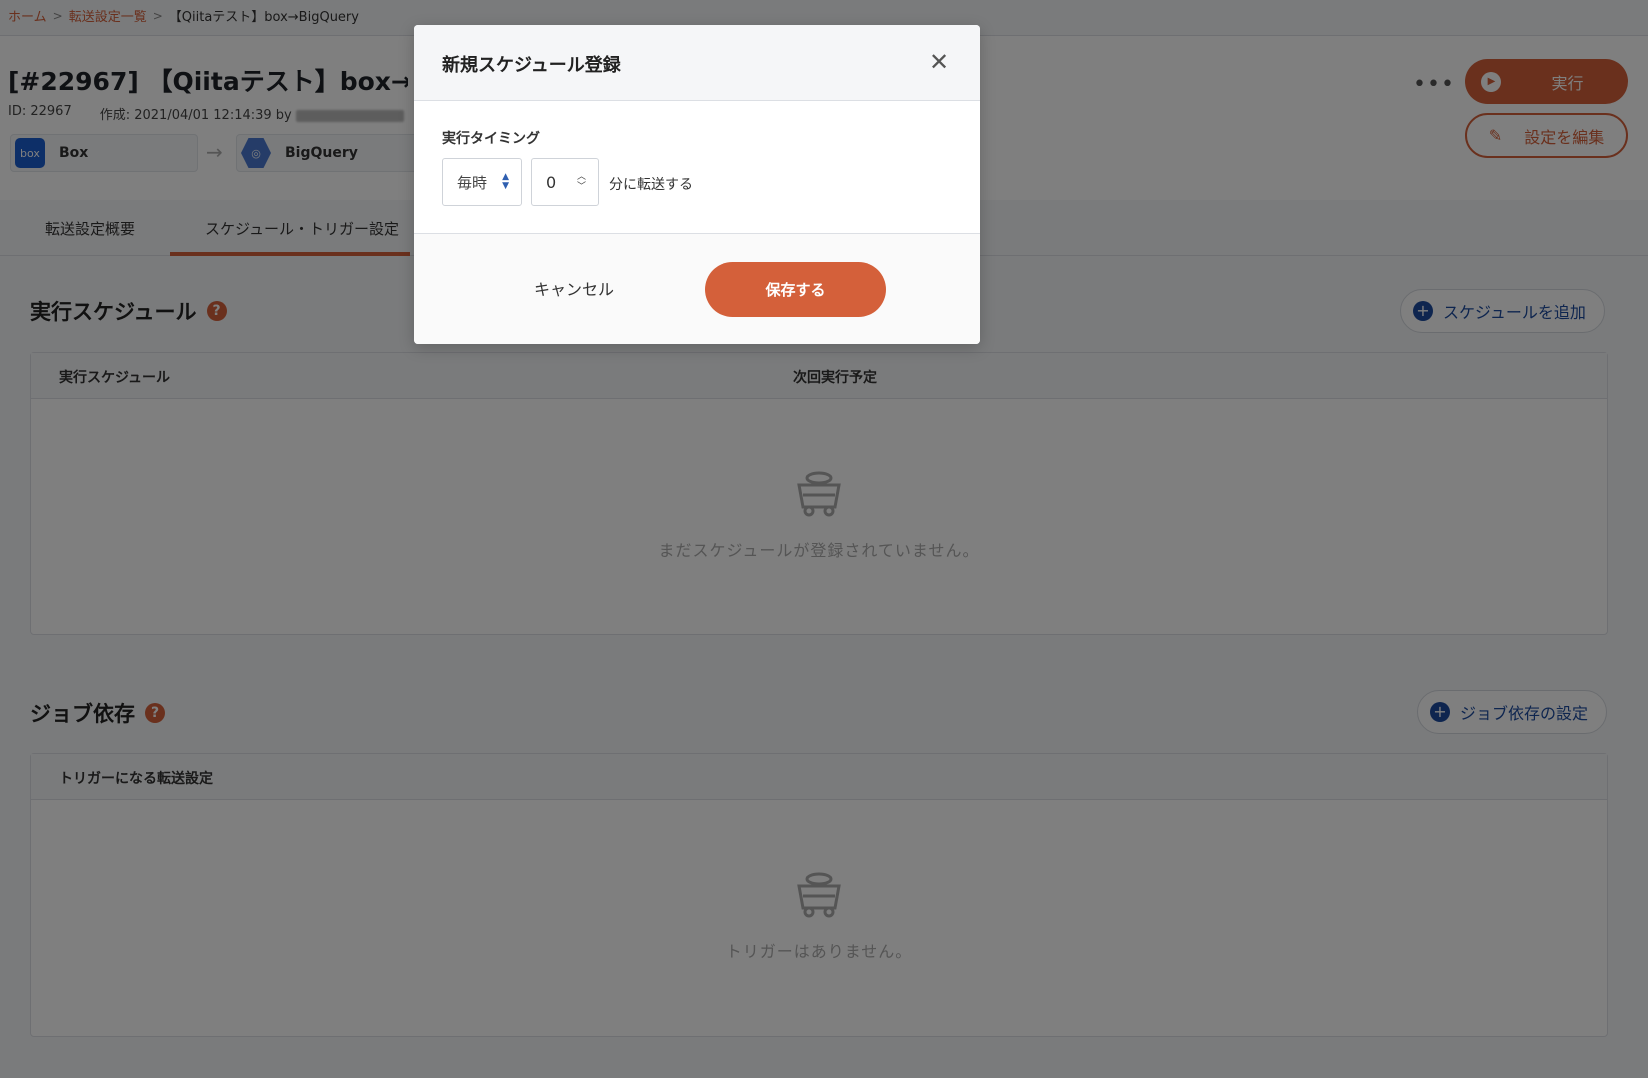 The width and height of the screenshot is (1648, 1078). What do you see at coordinates (565, 182) in the screenshot?
I see `minute-stepper: 0 ︿ ﹀` at bounding box center [565, 182].